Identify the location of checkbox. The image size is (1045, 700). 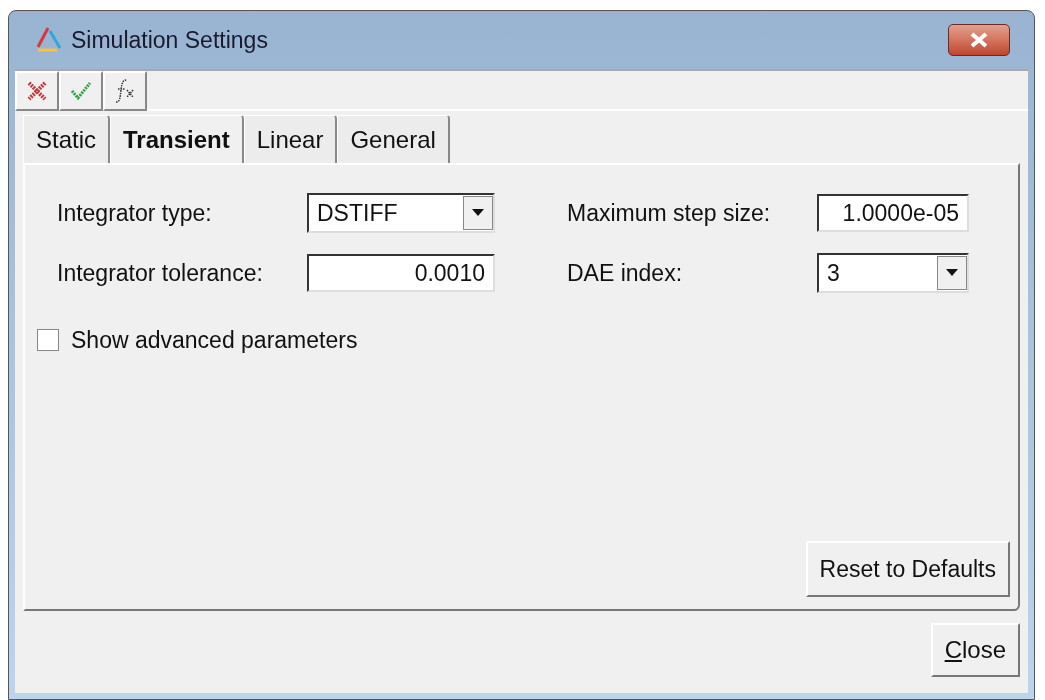
(48, 340).